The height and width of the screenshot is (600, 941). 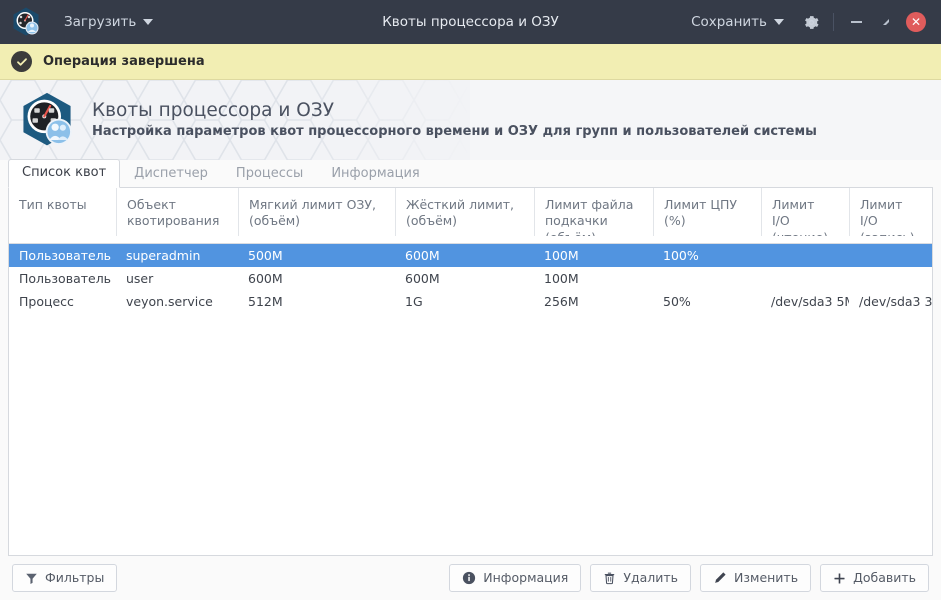 I want to click on tab-information: Информация, so click(x=375, y=174).